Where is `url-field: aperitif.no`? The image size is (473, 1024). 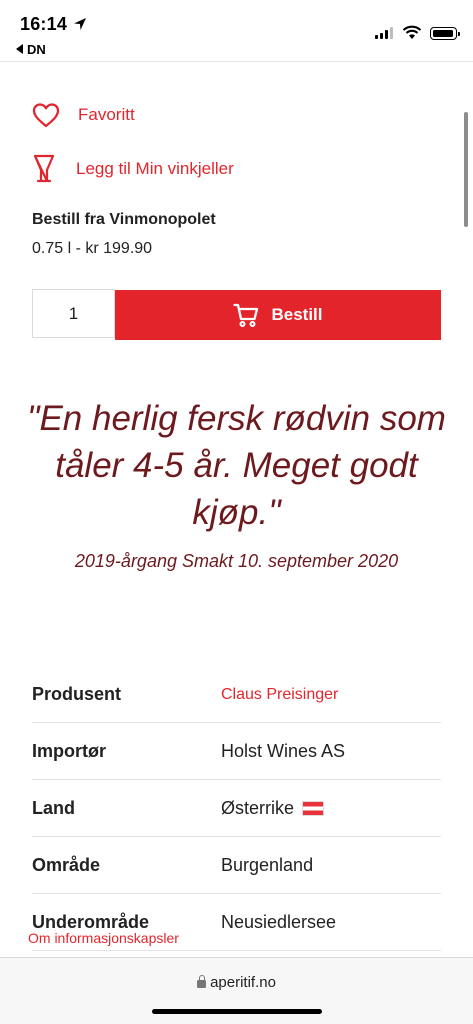 url-field: aperitif.no is located at coordinates (236, 982).